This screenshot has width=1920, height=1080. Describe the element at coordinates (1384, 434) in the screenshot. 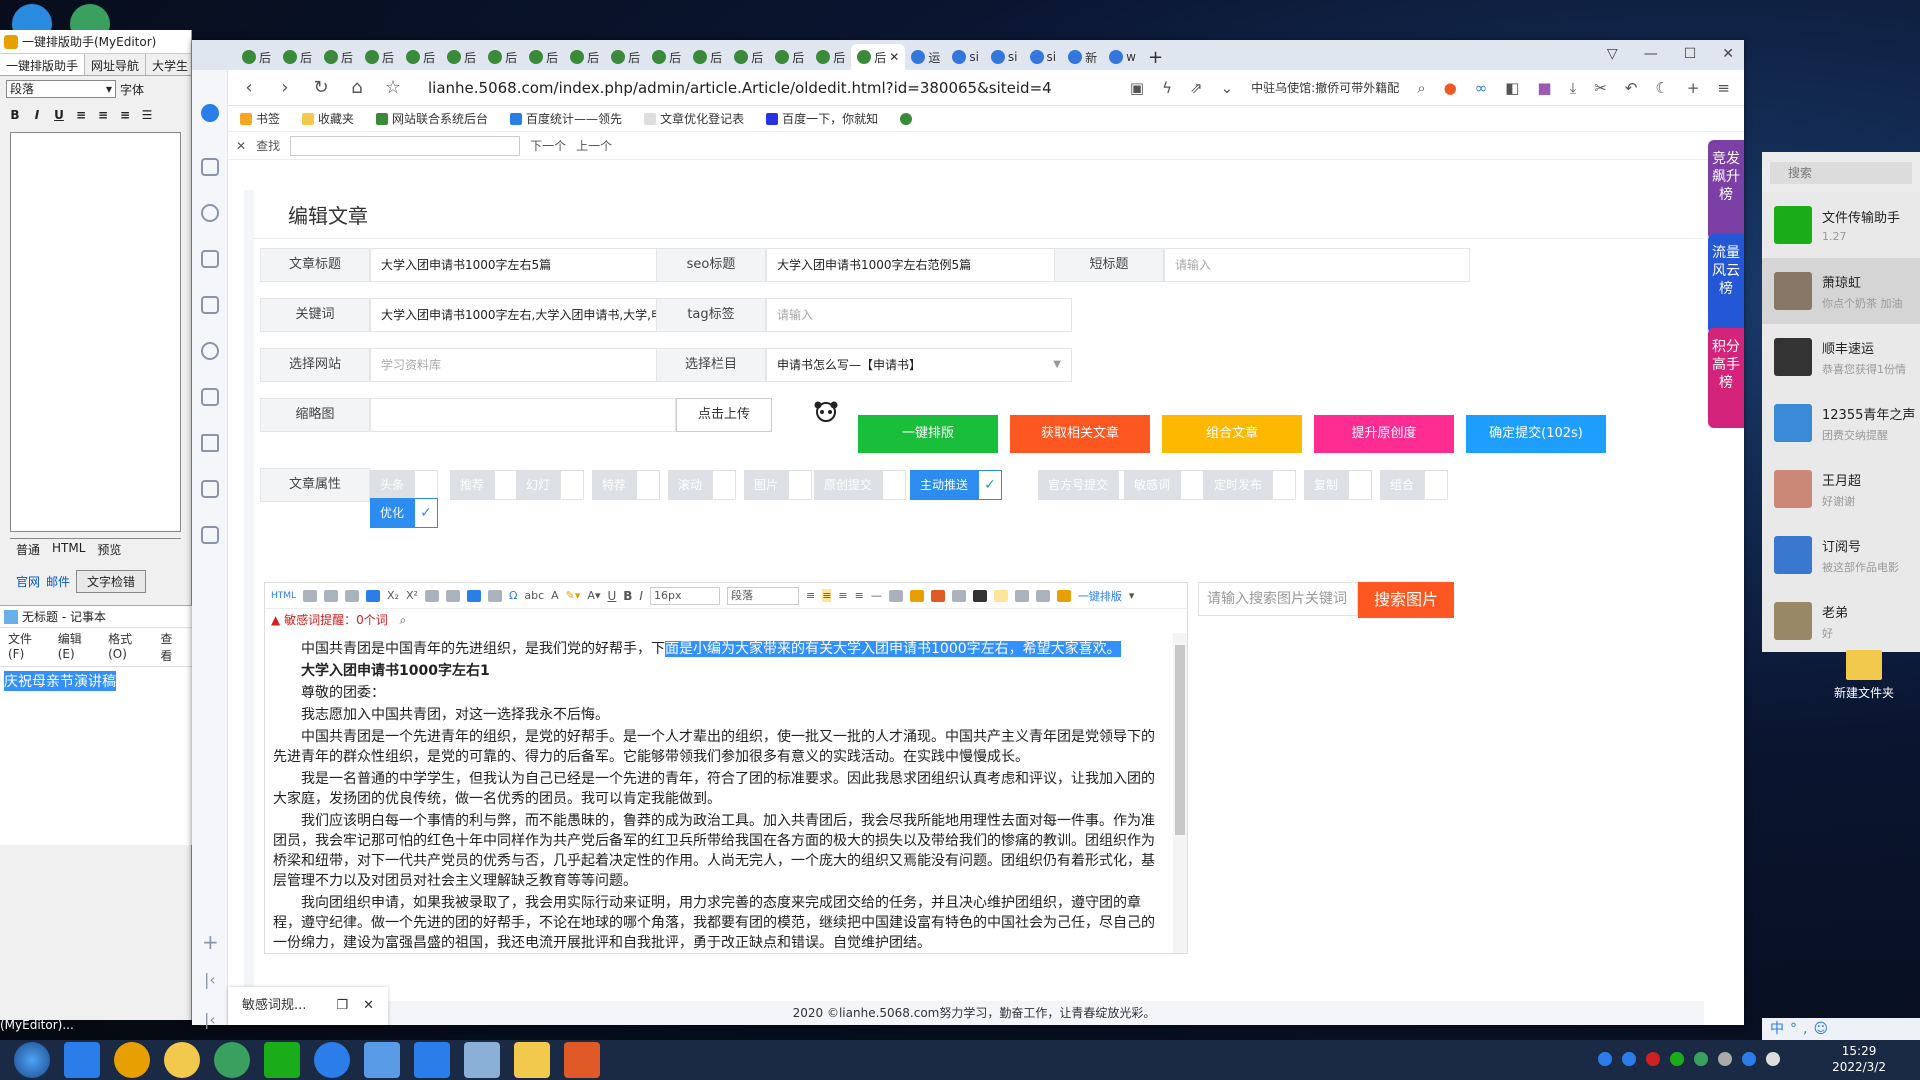

I see `improve-originality-button: 提升原创度` at that location.